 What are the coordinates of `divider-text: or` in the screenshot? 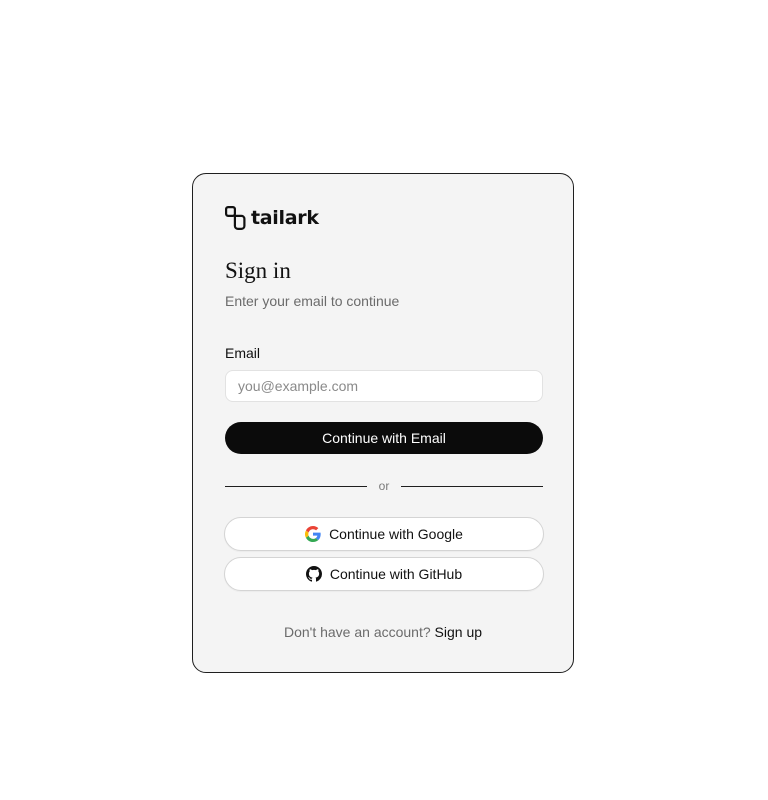 It's located at (384, 486).